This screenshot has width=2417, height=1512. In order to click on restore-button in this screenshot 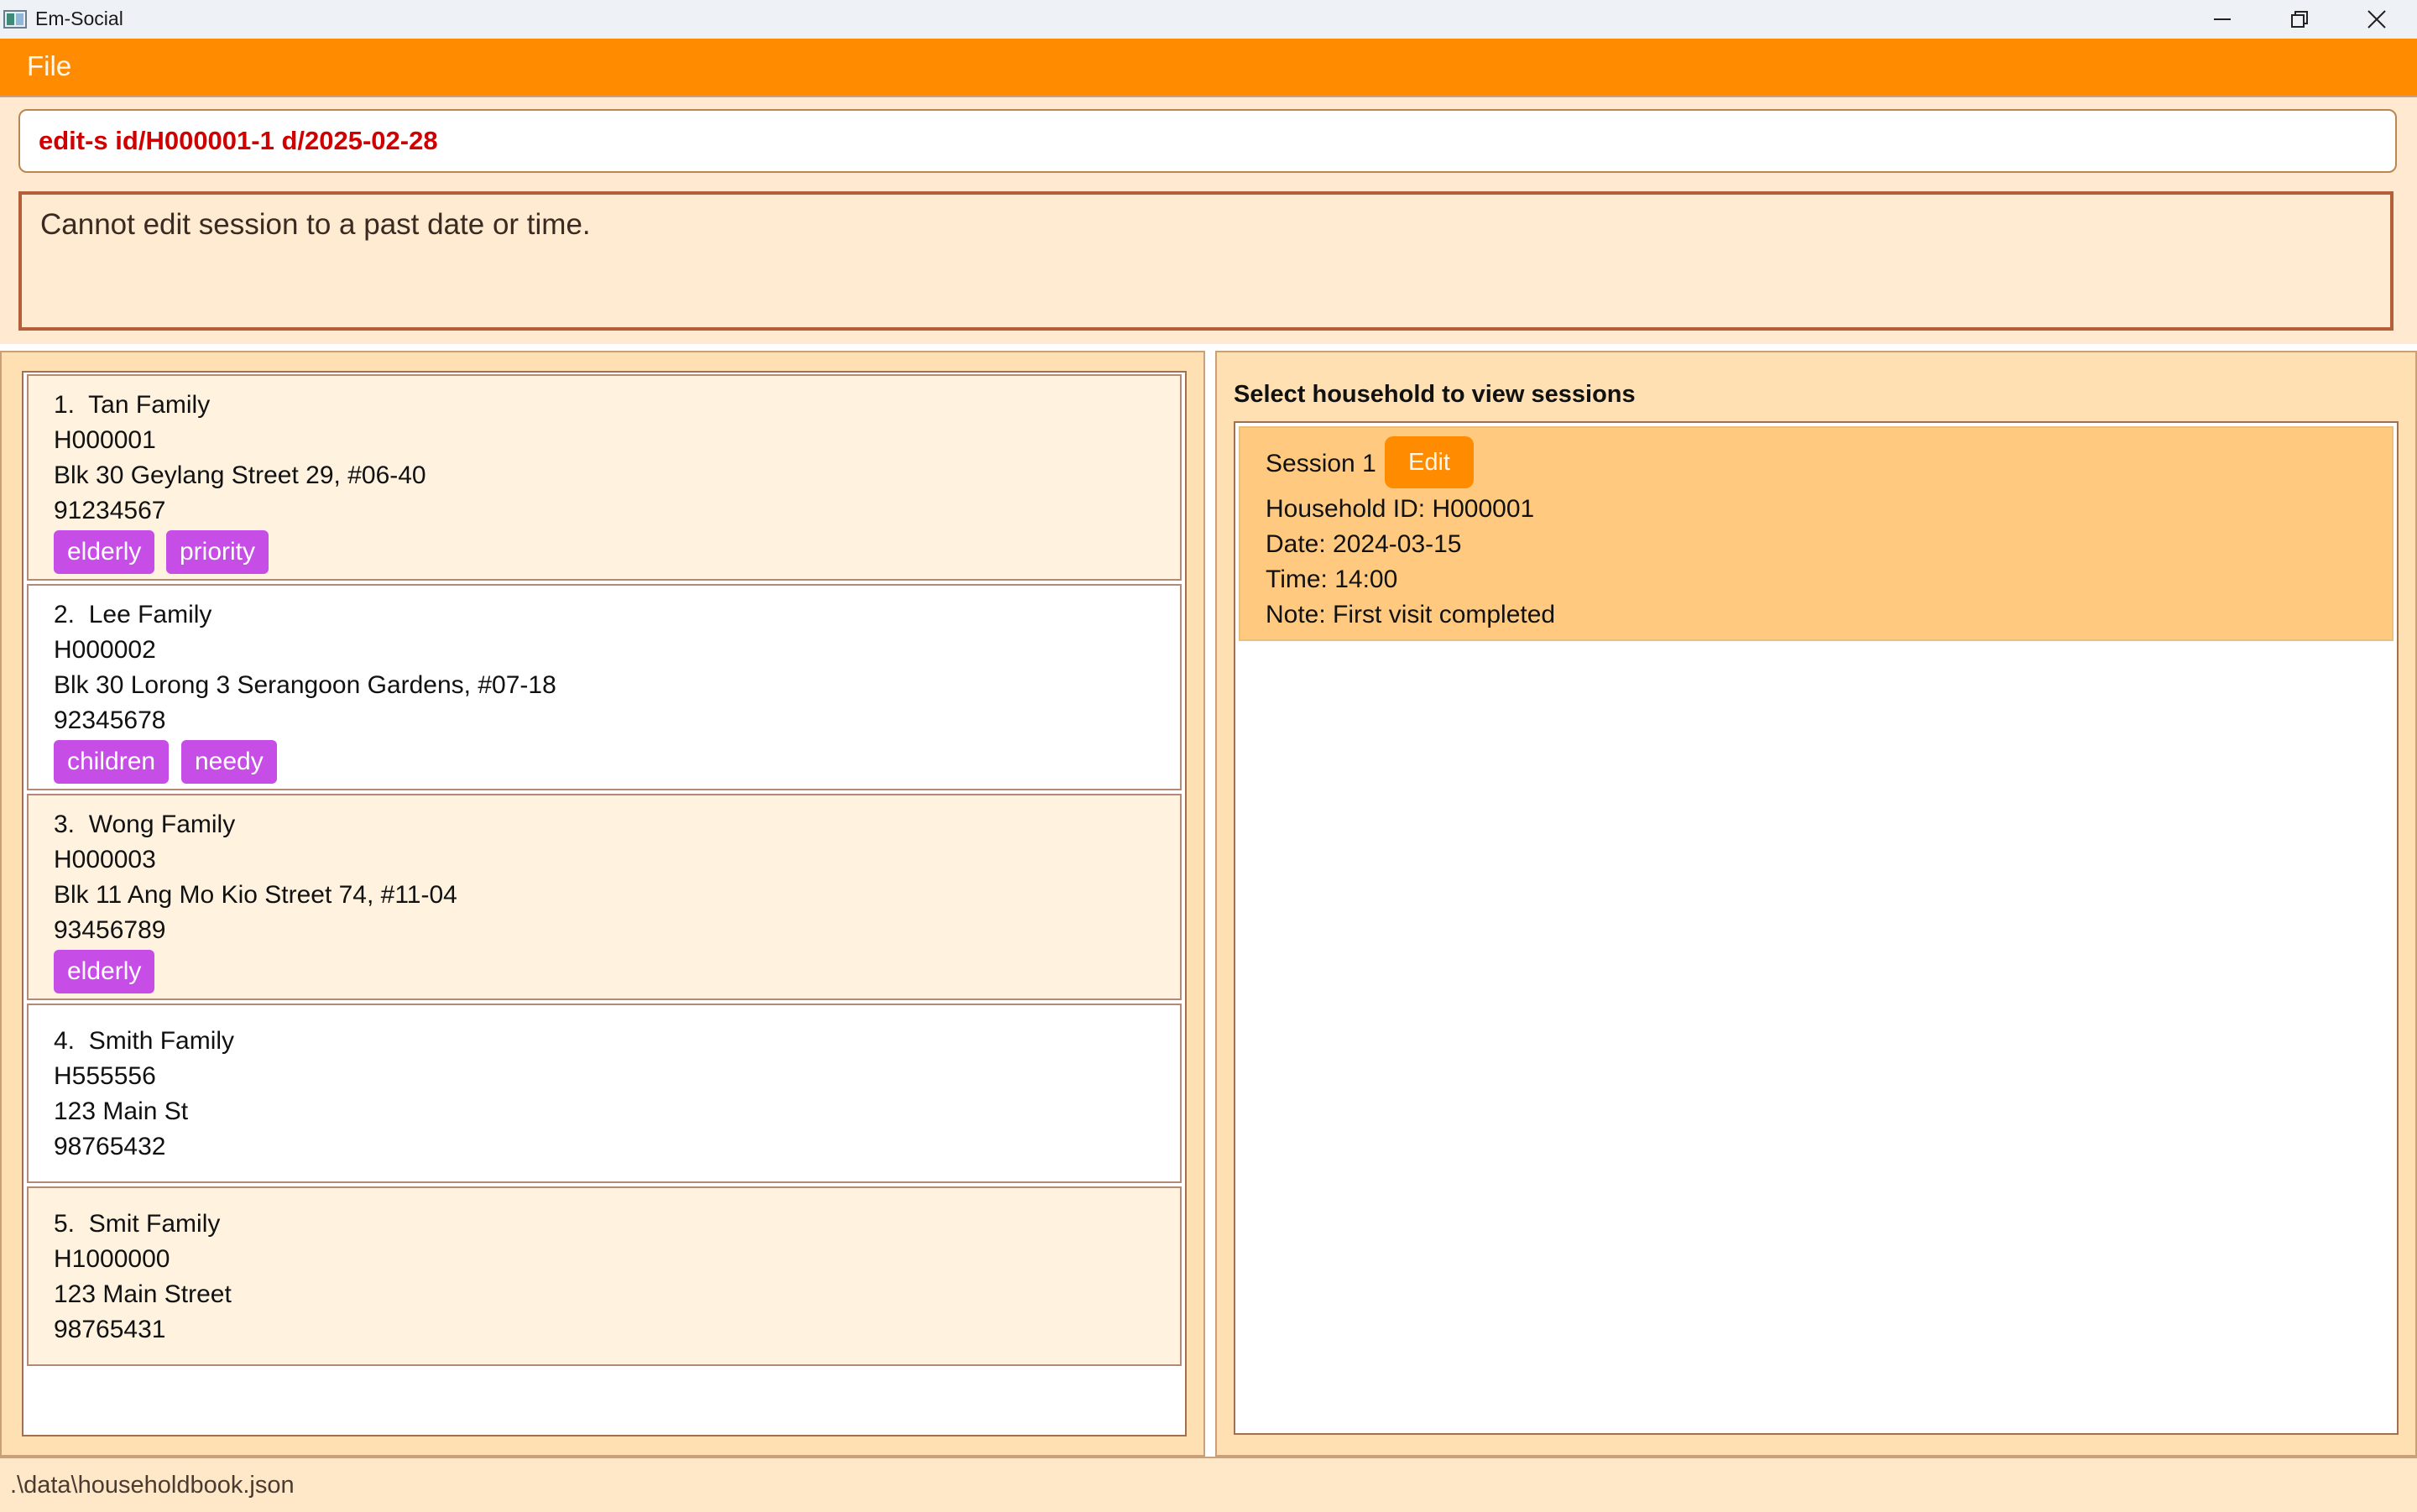, I will do `click(2299, 20)`.